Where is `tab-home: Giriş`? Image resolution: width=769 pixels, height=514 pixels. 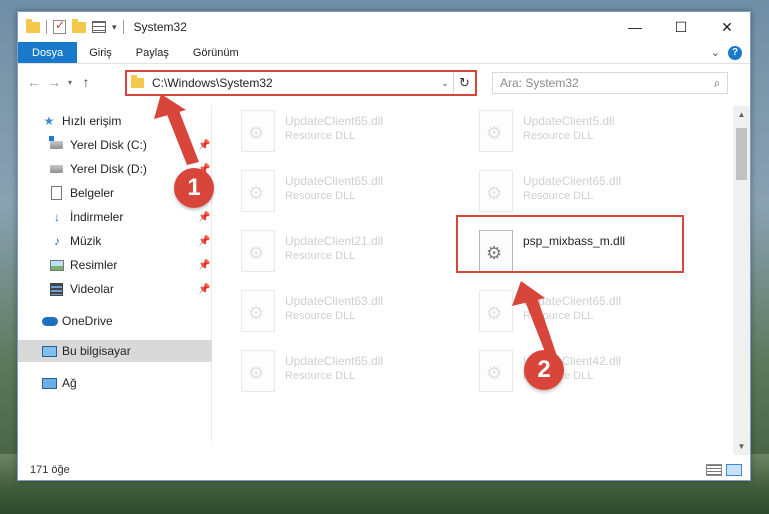
tab-home: Giriş is located at coordinates (100, 52).